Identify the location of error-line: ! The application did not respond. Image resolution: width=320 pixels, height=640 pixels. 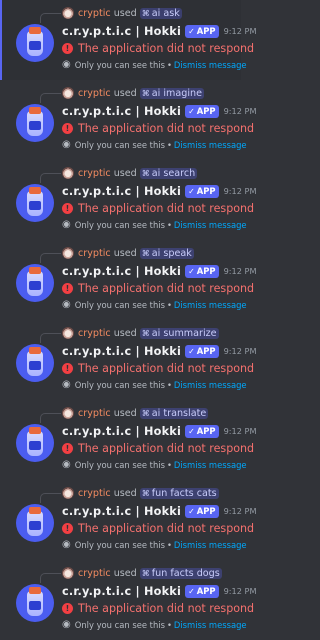
(158, 128).